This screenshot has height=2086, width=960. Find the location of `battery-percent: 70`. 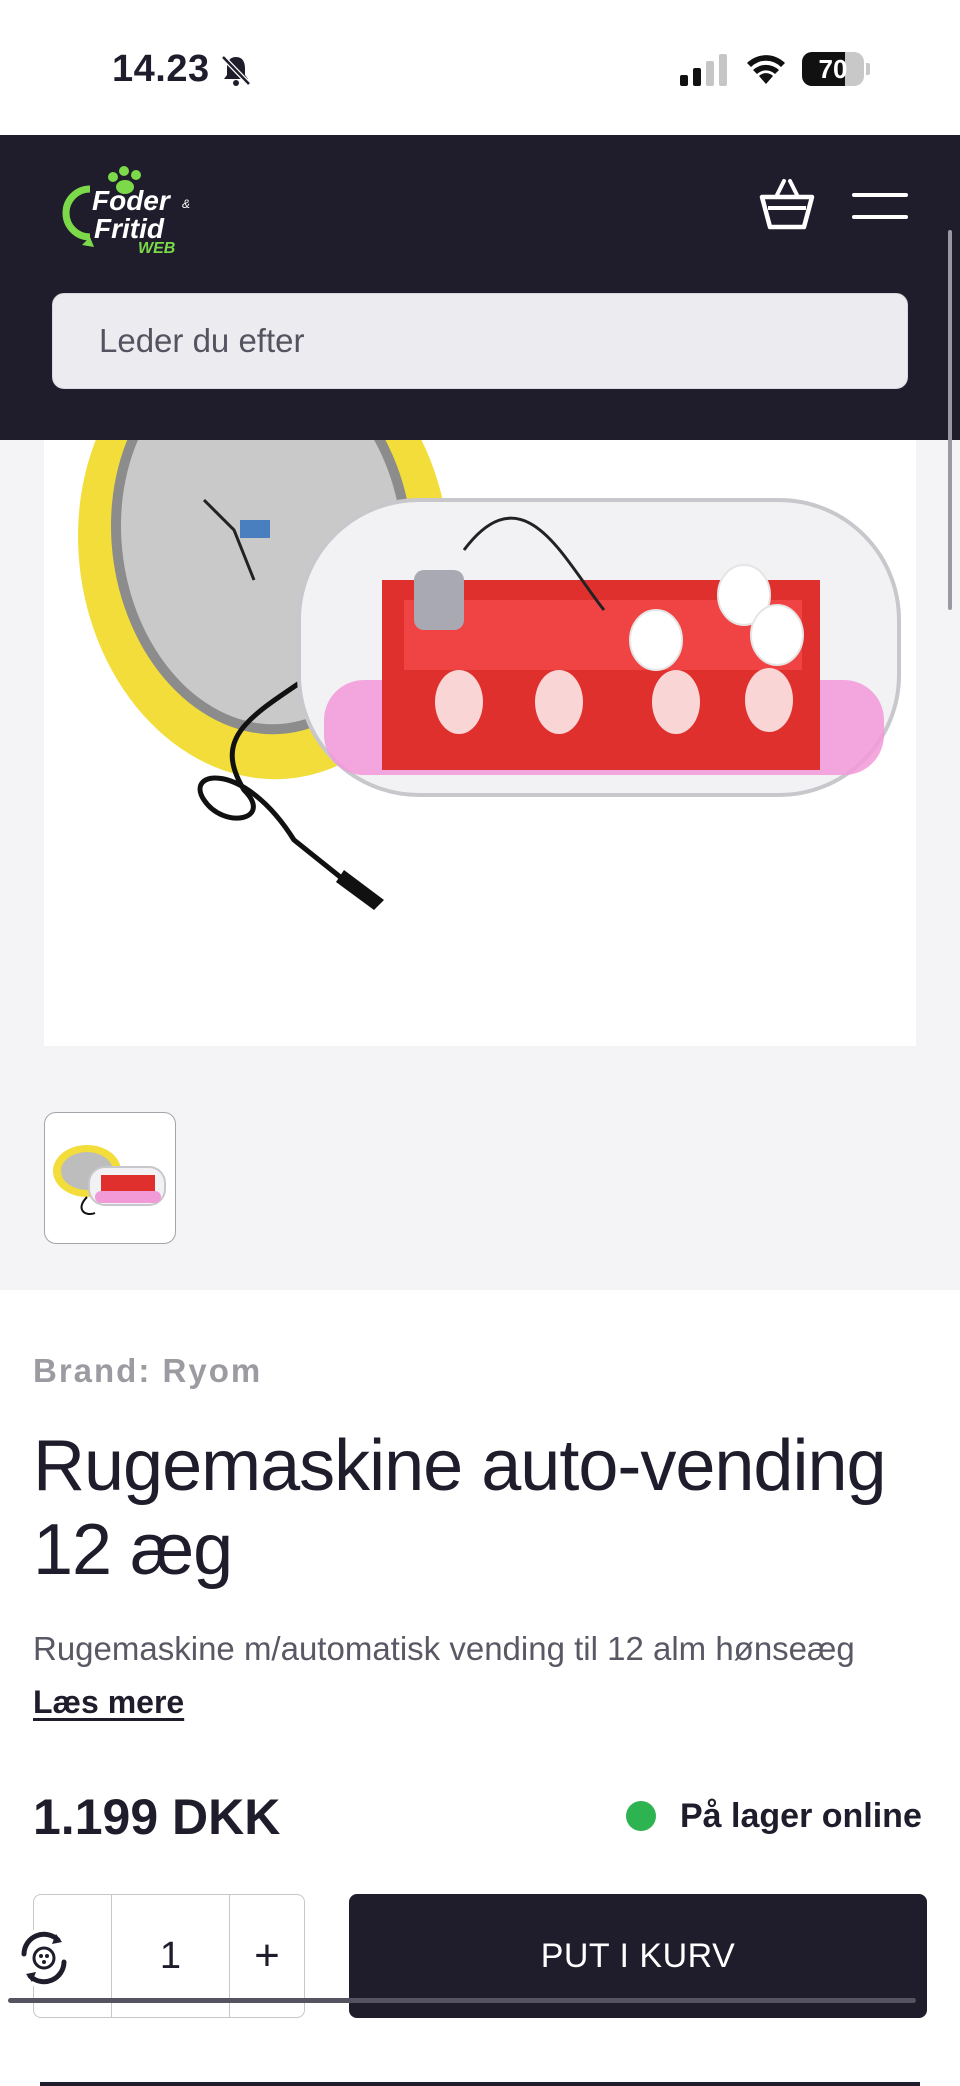

battery-percent: 70 is located at coordinates (833, 69).